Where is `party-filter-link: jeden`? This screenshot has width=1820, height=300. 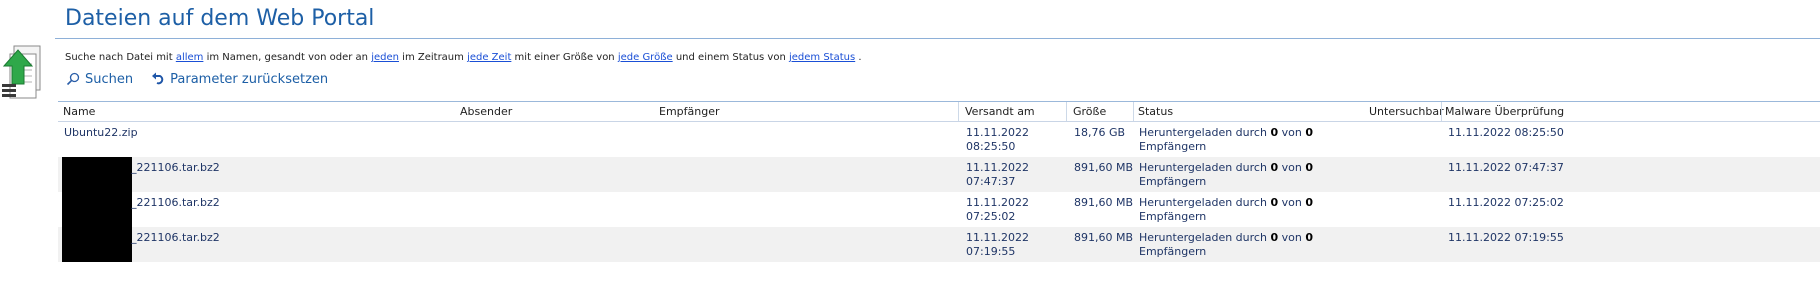
party-filter-link: jeden is located at coordinates (385, 57).